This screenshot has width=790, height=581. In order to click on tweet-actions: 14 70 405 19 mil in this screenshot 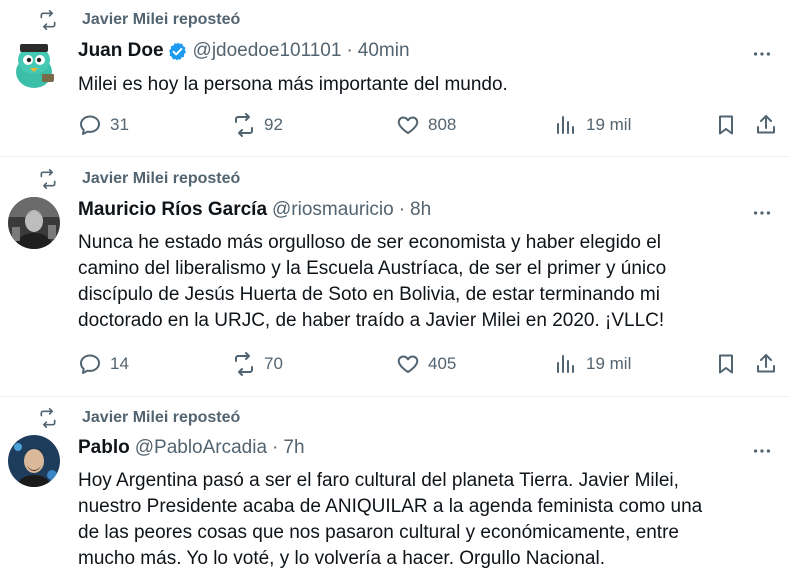, I will do `click(428, 367)`.